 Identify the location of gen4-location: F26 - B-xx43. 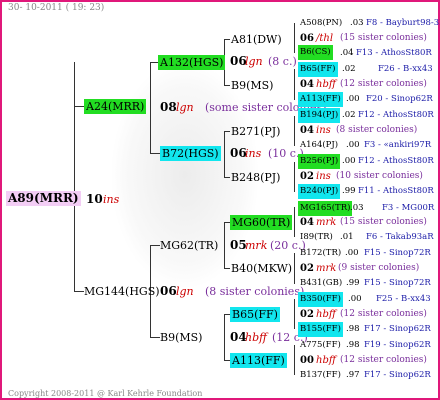
(405, 69).